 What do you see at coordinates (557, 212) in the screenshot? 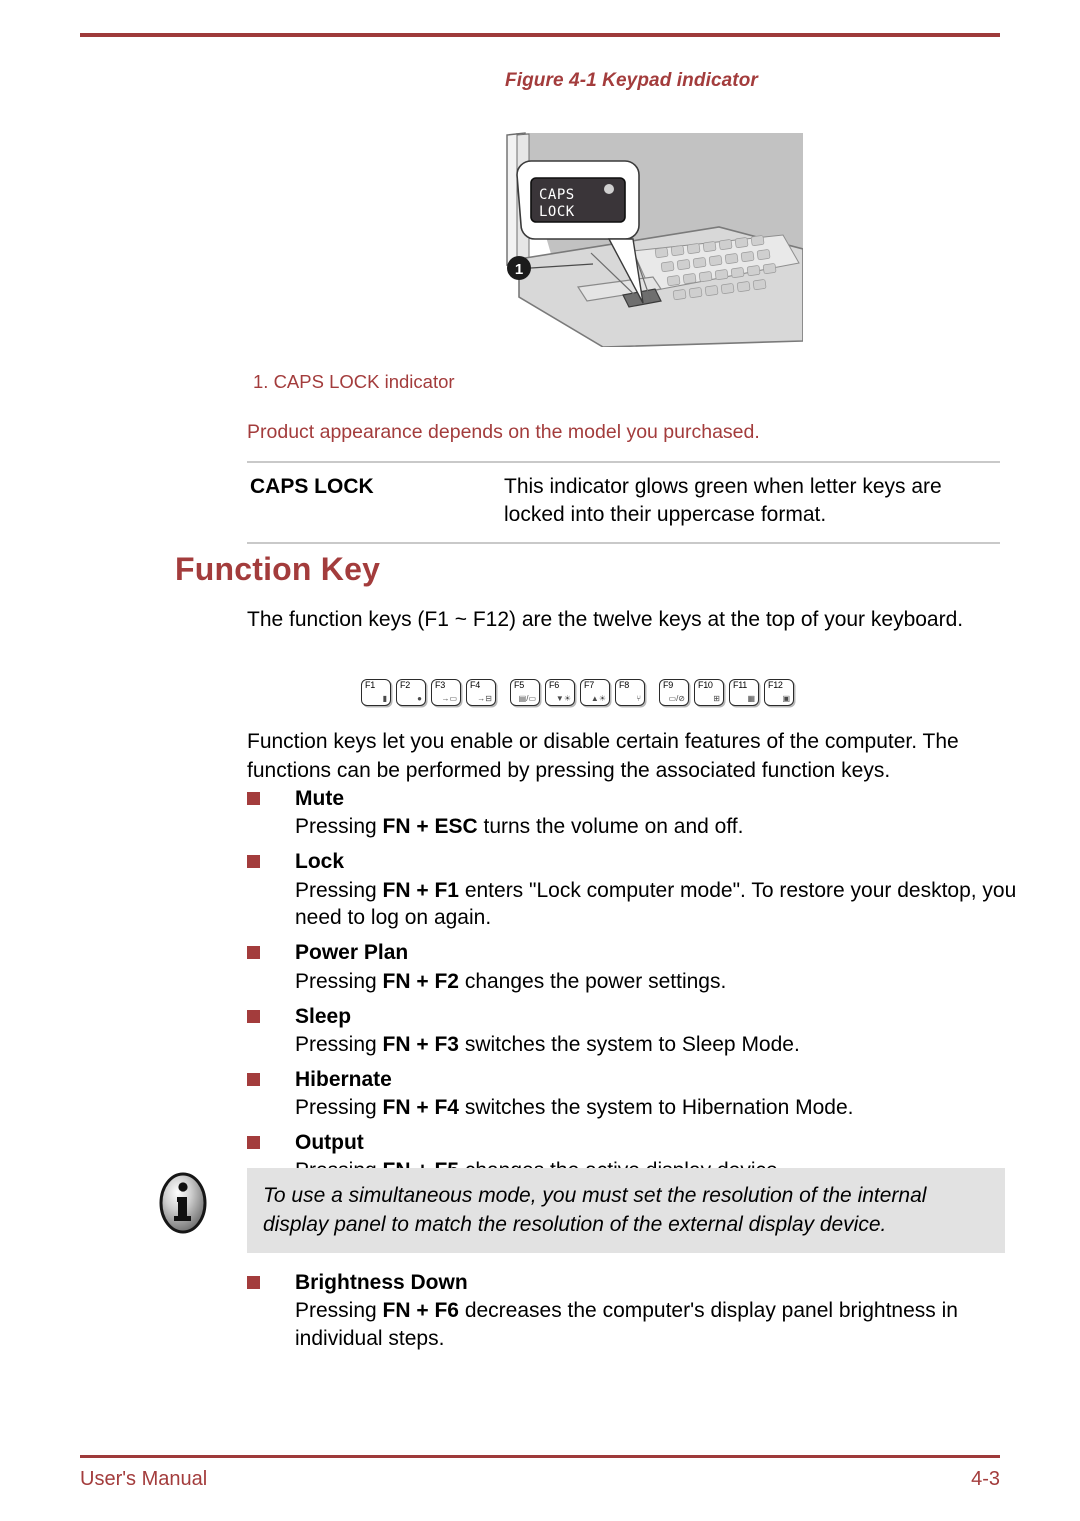
I see `svg-text: LOCK` at bounding box center [557, 212].